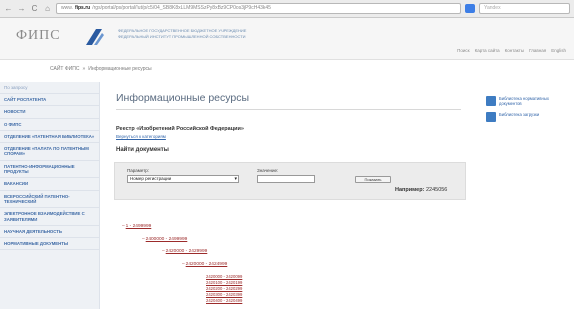 This screenshot has height=309, width=574. I want to click on rss-icon, so click(470, 8).